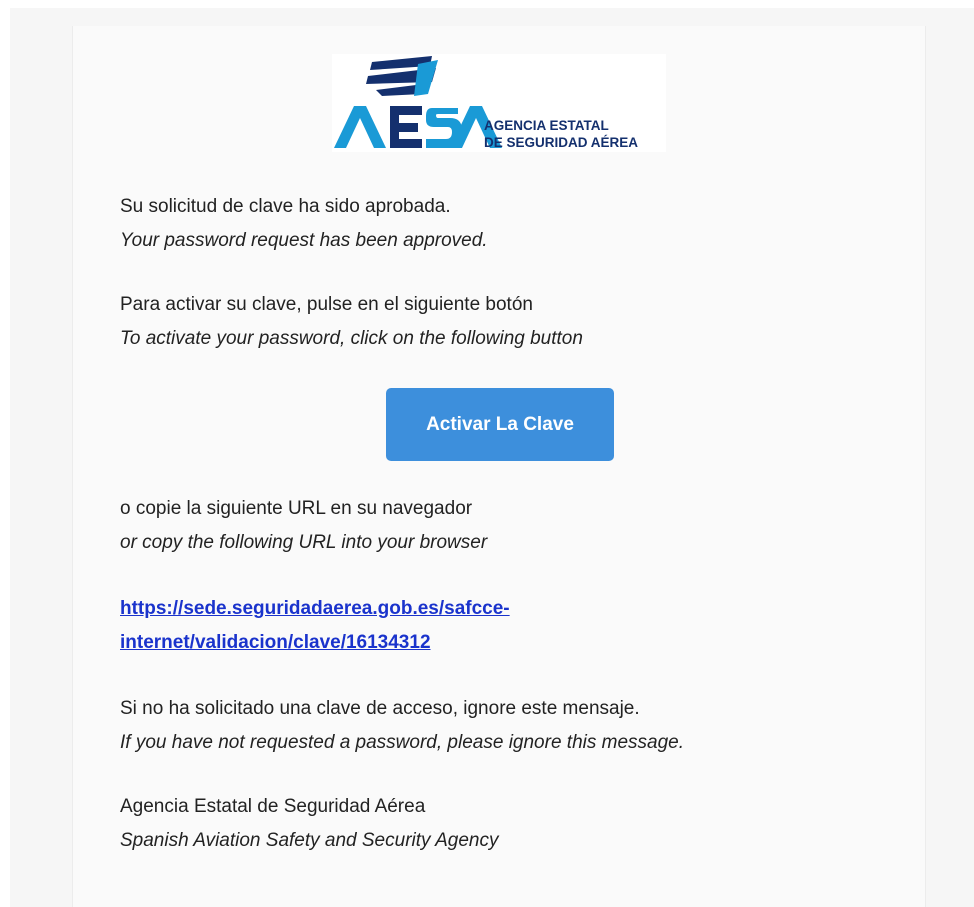 The height and width of the screenshot is (907, 974). What do you see at coordinates (561, 142) in the screenshot?
I see `logo-name-line2: DE SEGURIDAD AÉREA` at bounding box center [561, 142].